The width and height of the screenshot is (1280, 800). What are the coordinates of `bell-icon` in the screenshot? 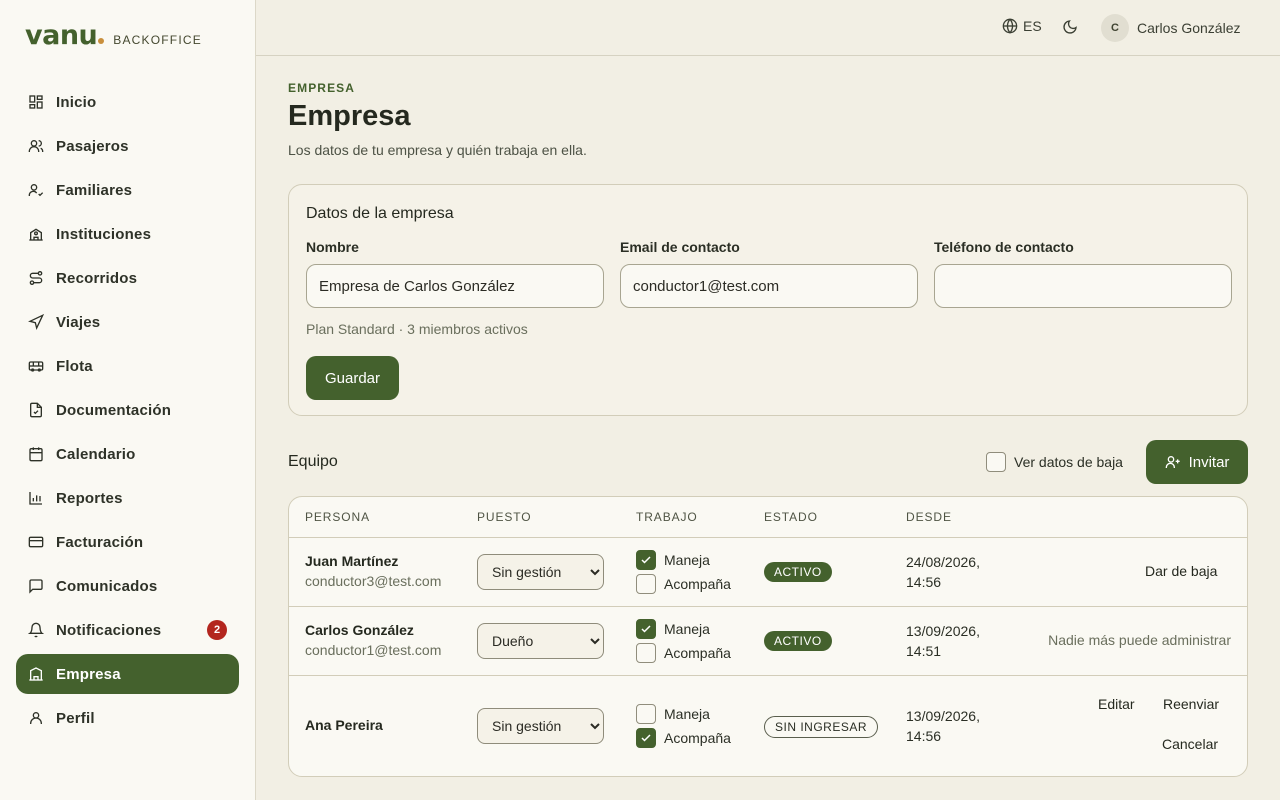 It's located at (36, 630).